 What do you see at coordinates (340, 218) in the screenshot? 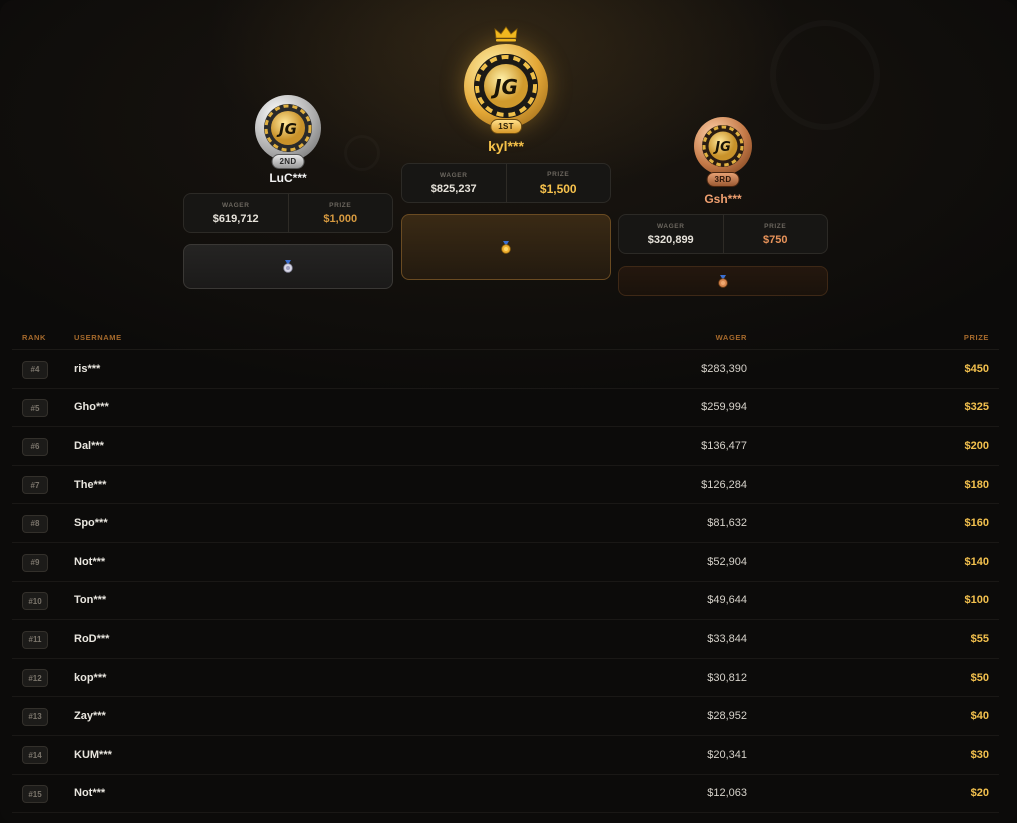
I see `prize-value: $1,000` at bounding box center [340, 218].